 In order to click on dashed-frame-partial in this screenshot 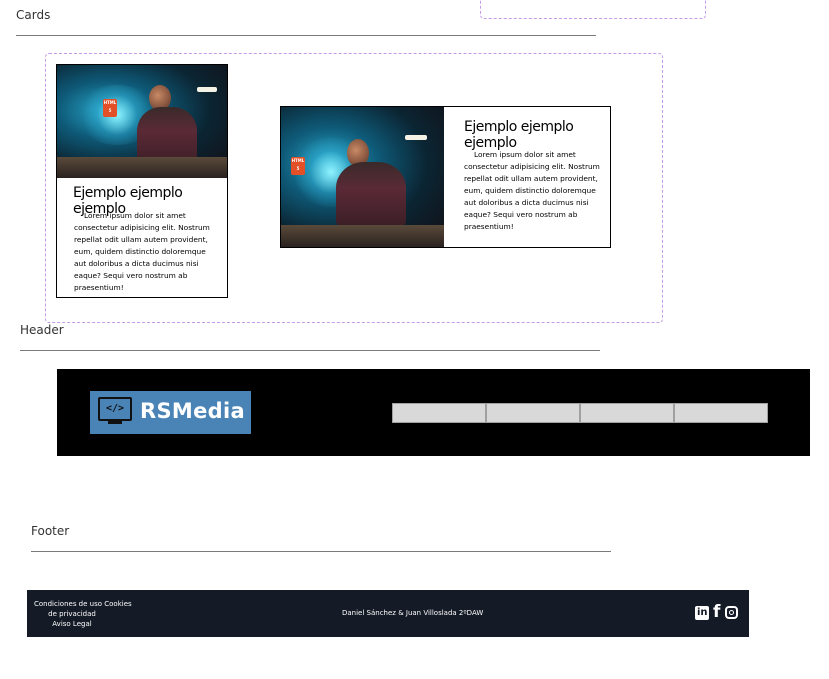, I will do `click(593, 9)`.